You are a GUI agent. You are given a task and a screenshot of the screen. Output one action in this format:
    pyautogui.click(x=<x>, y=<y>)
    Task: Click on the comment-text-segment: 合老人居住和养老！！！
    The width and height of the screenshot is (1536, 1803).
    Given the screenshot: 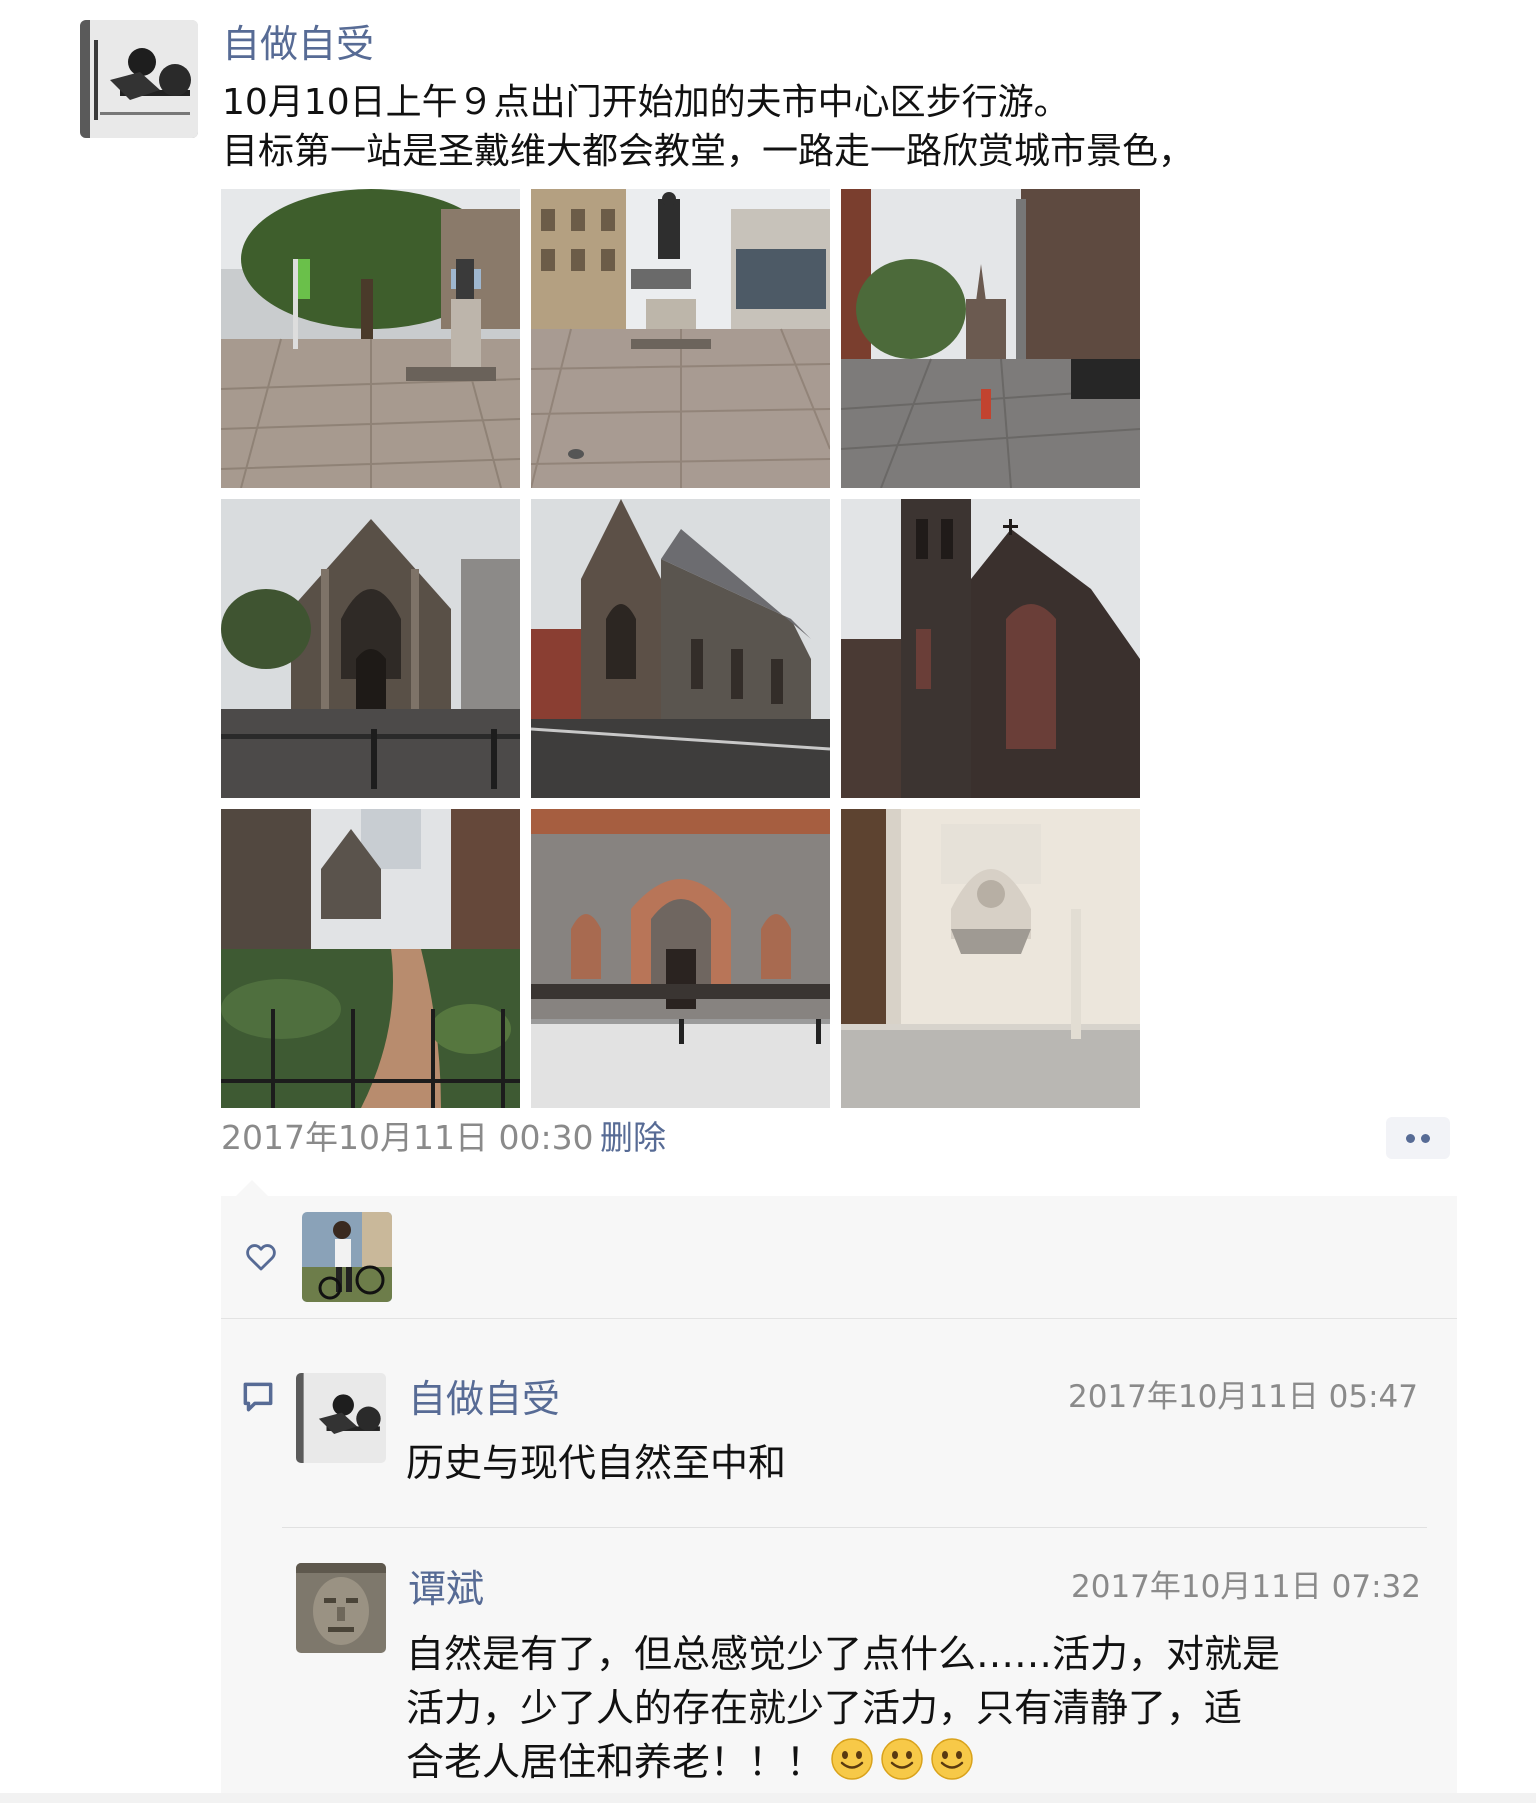 What is the action you would take?
    pyautogui.click(x=615, y=1762)
    